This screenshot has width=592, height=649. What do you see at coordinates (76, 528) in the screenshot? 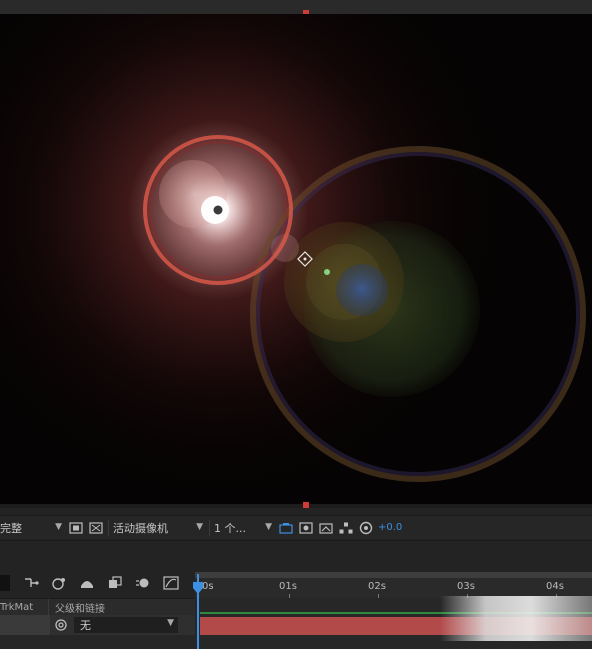
I see `region-of-interest-icon` at bounding box center [76, 528].